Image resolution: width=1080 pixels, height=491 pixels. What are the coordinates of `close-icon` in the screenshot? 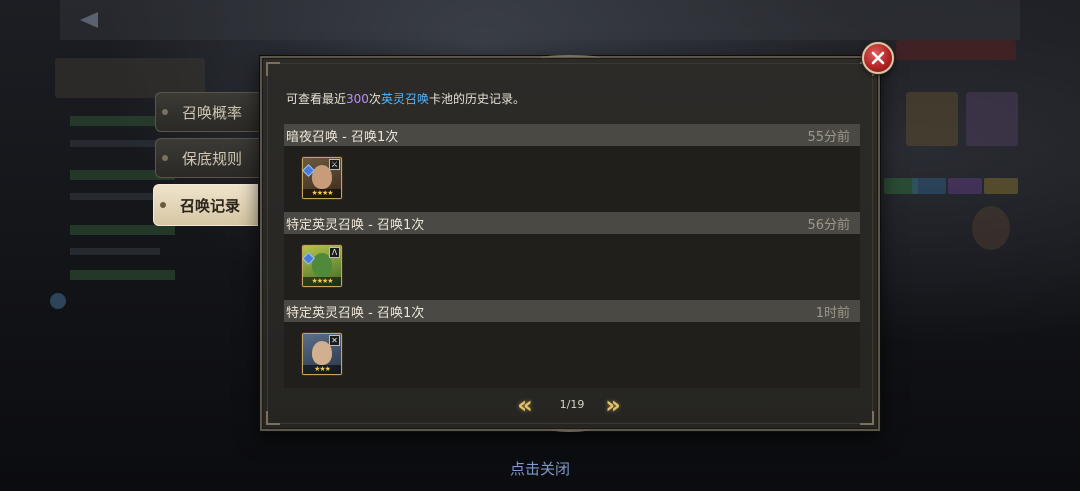 It's located at (878, 58).